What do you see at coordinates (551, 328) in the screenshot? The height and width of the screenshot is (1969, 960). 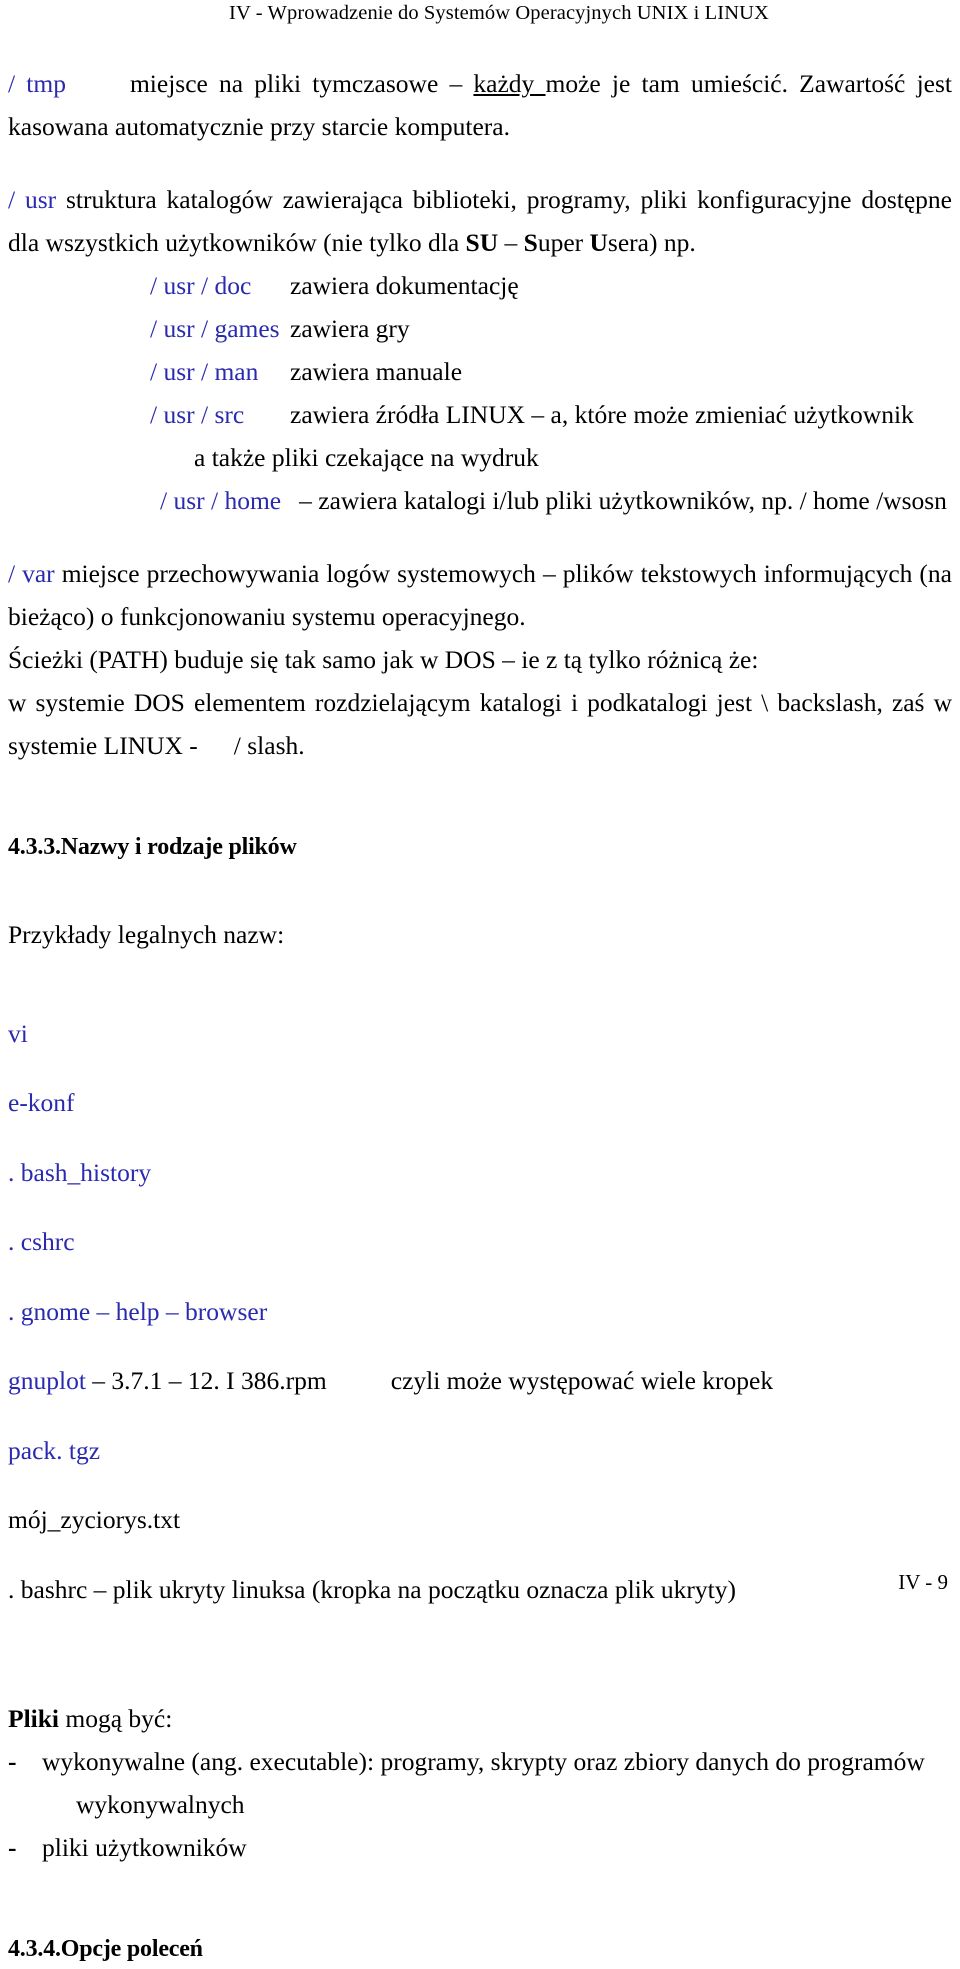 I see `usr-entry-row: / usr / games zawiera gry` at bounding box center [551, 328].